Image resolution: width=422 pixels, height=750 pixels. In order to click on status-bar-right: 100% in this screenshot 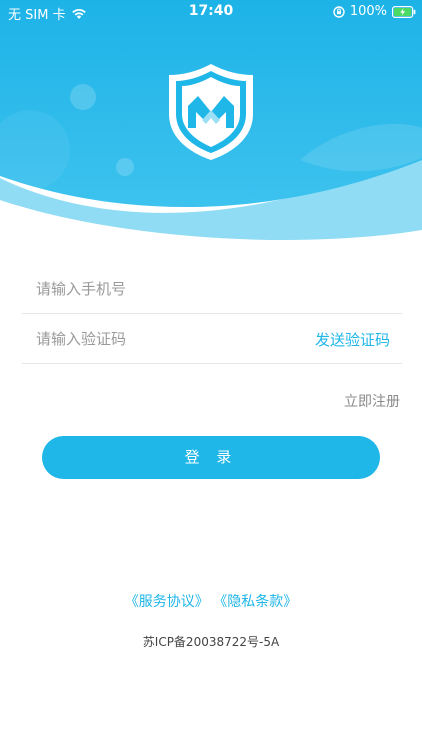, I will do `click(374, 11)`.